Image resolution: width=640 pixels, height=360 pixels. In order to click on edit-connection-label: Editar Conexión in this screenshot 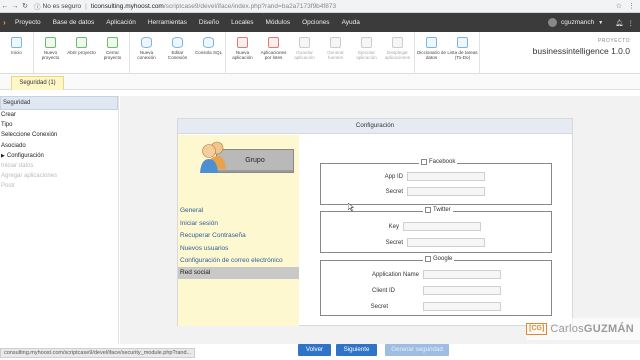, I will do `click(177, 55)`.